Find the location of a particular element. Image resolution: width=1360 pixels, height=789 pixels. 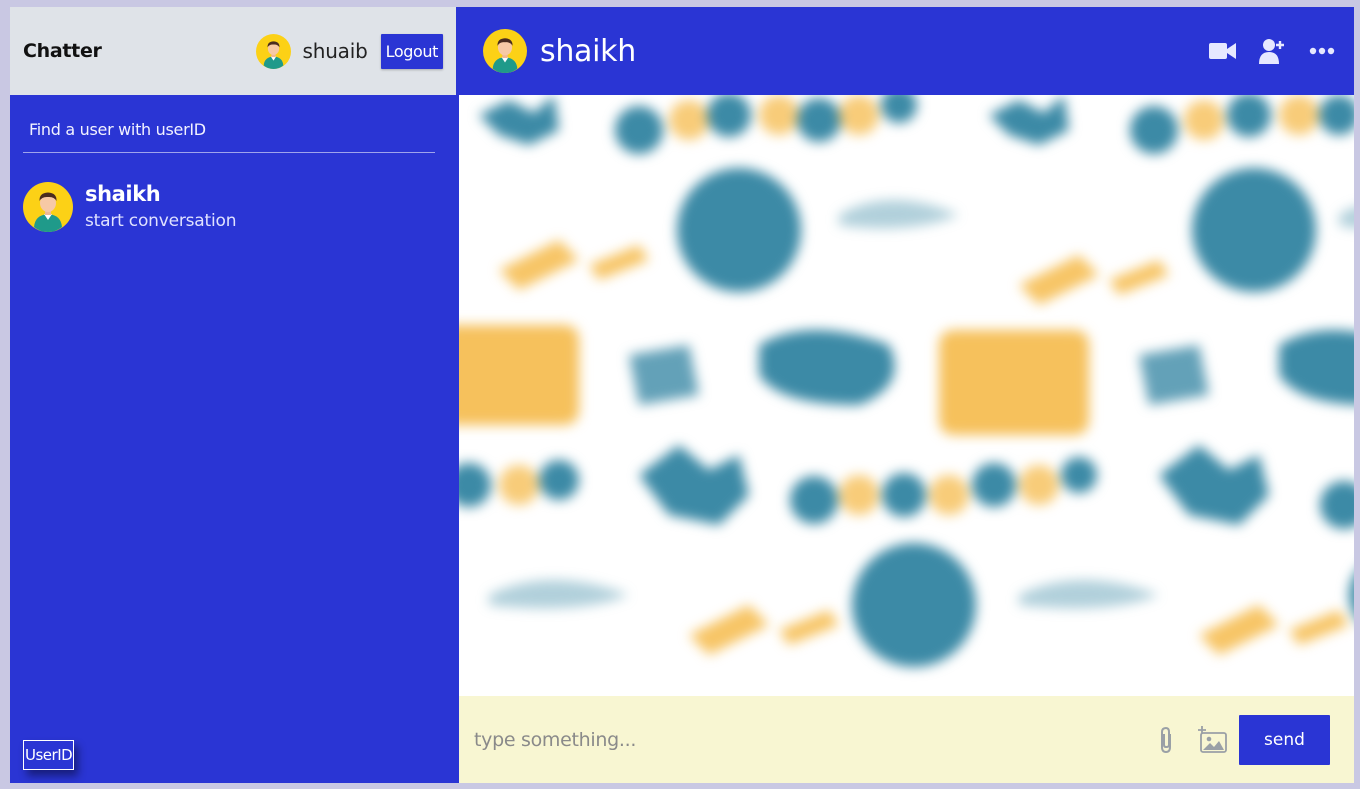

chat-actions is located at coordinates (1261, 51).